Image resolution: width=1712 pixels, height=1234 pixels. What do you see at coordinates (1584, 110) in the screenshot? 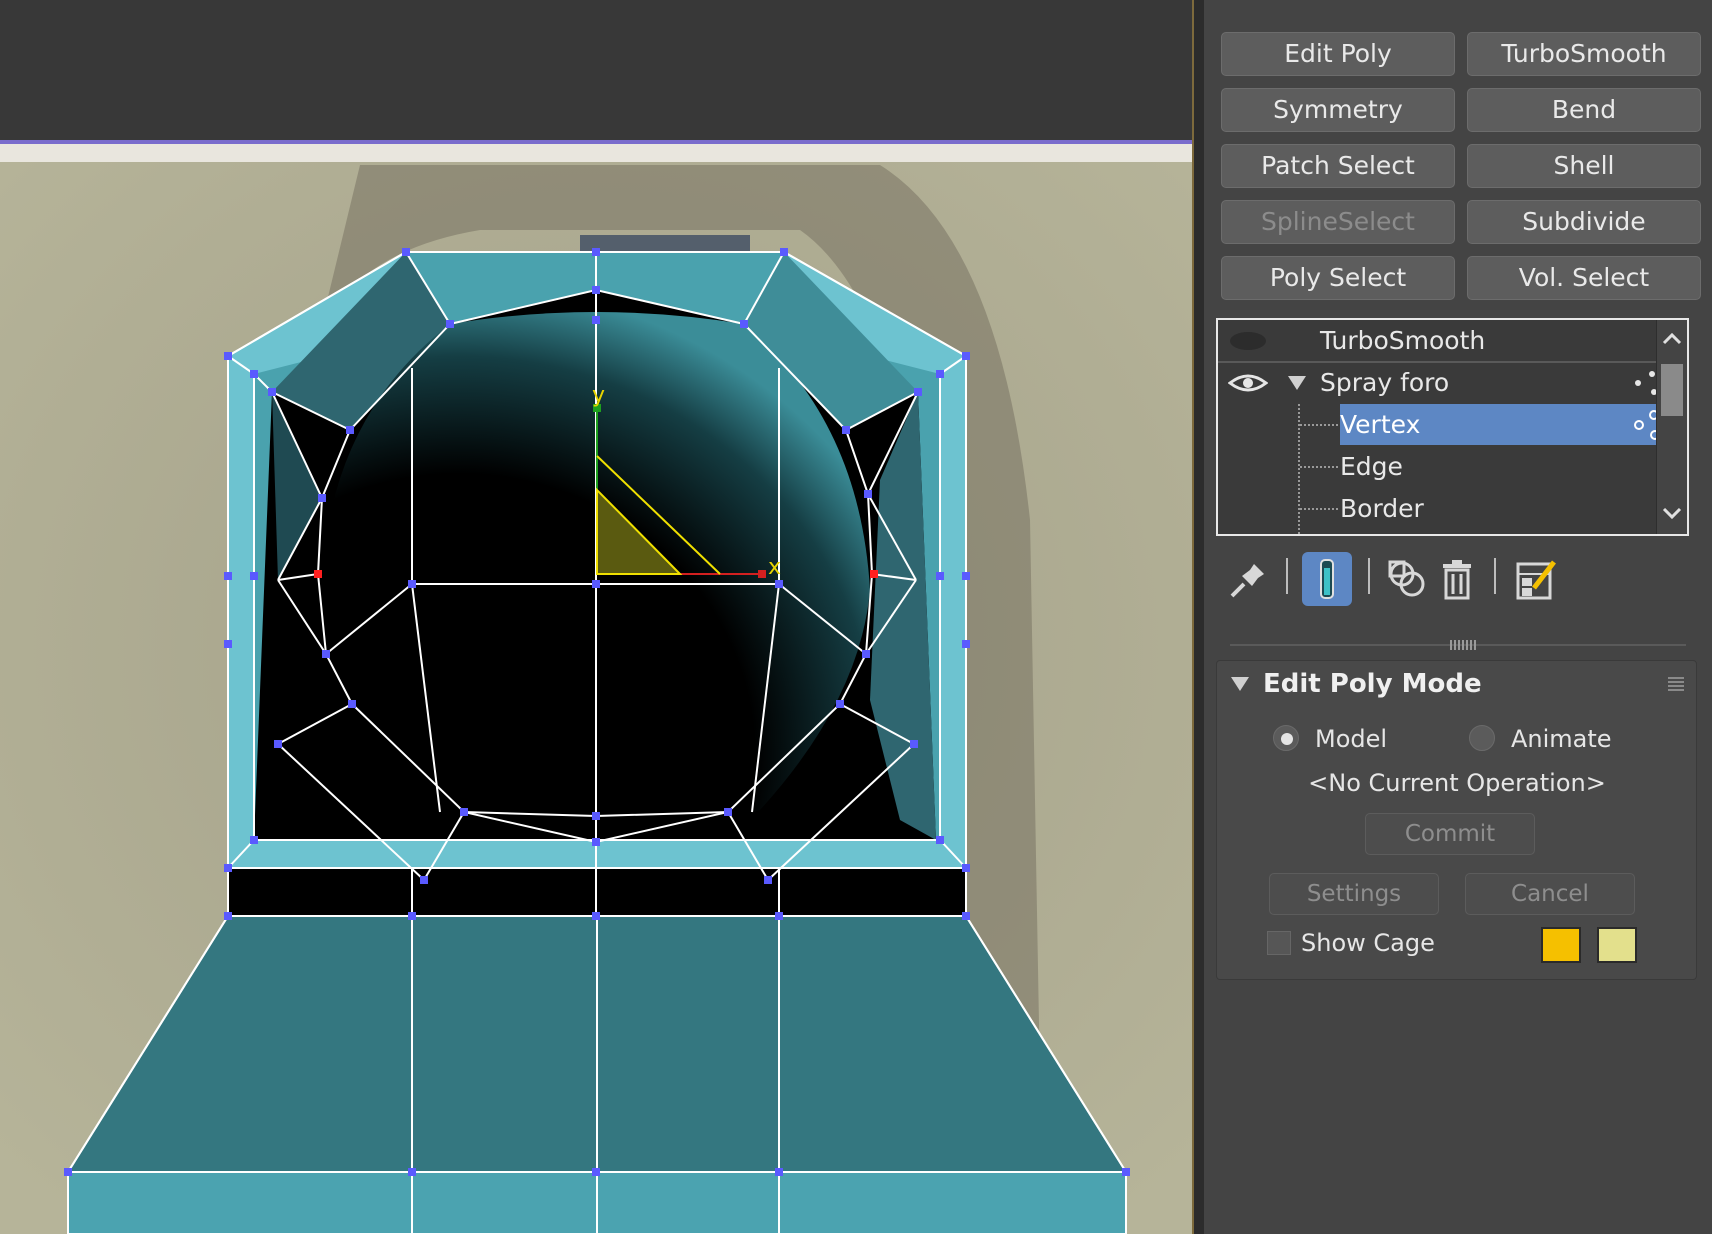
I see `bend-button: Bend` at bounding box center [1584, 110].